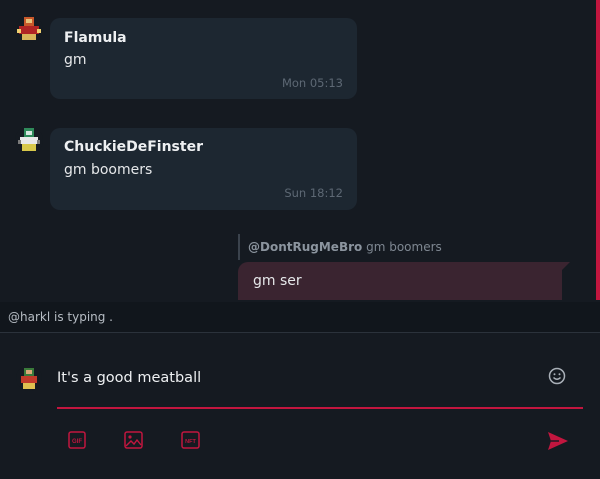  What do you see at coordinates (305, 247) in the screenshot?
I see `quote-author: @DontRugMeBro` at bounding box center [305, 247].